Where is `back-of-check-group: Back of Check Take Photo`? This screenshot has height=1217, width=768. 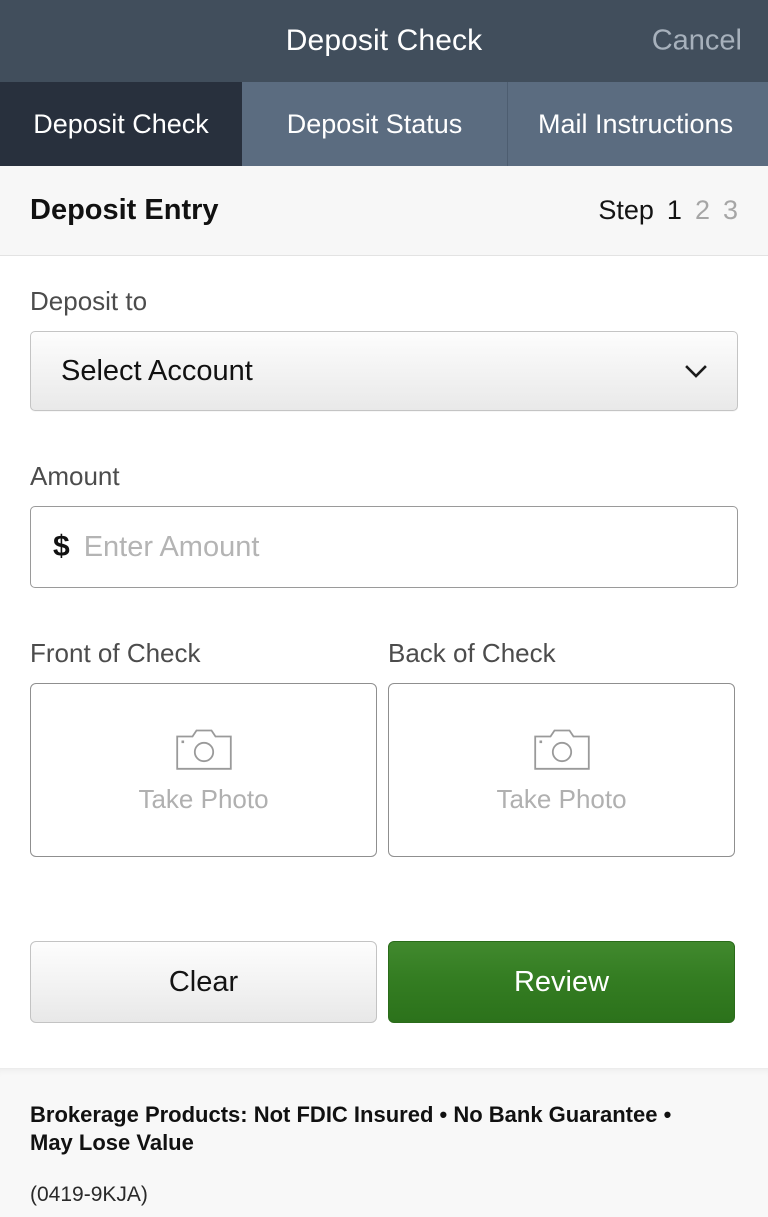
back-of-check-group: Back of Check Take Photo is located at coordinates (561, 747).